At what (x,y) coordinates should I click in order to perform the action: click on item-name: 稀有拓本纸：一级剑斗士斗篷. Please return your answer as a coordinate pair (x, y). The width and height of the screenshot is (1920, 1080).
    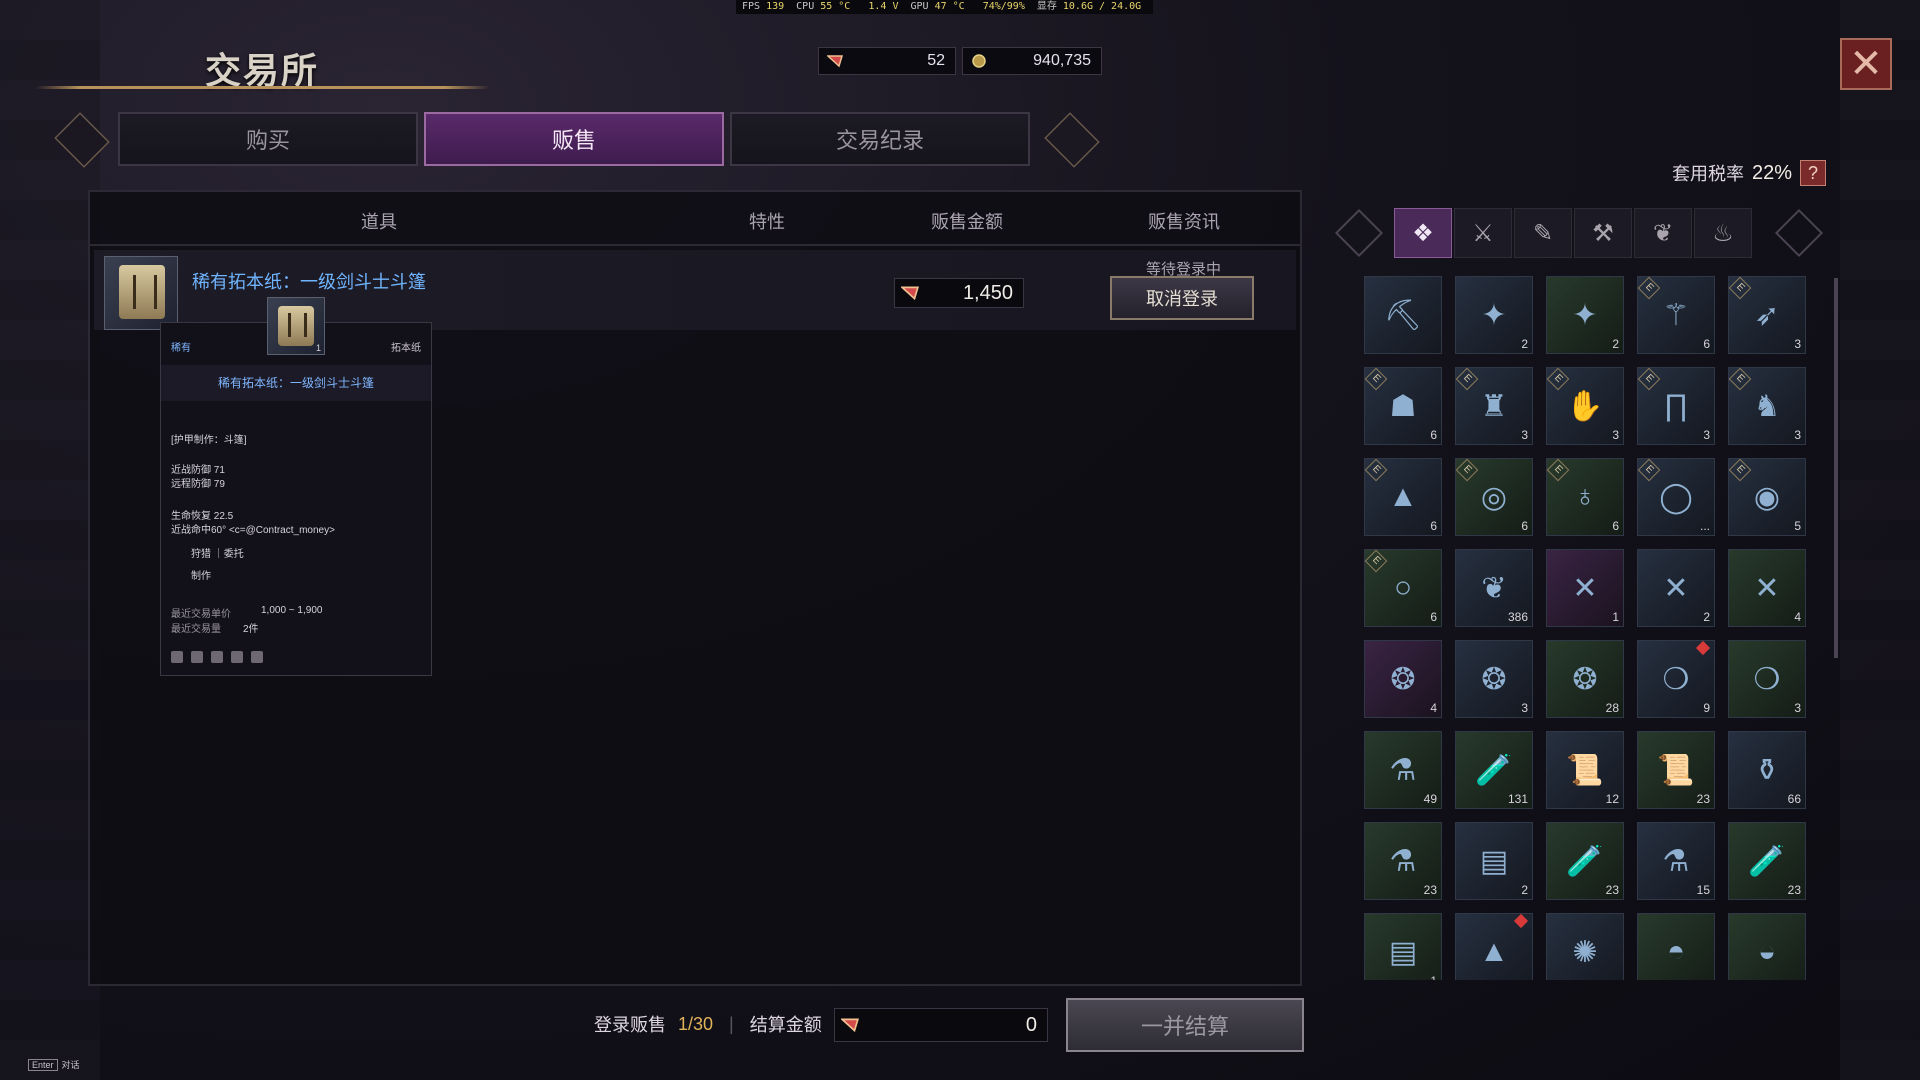
    Looking at the image, I should click on (309, 282).